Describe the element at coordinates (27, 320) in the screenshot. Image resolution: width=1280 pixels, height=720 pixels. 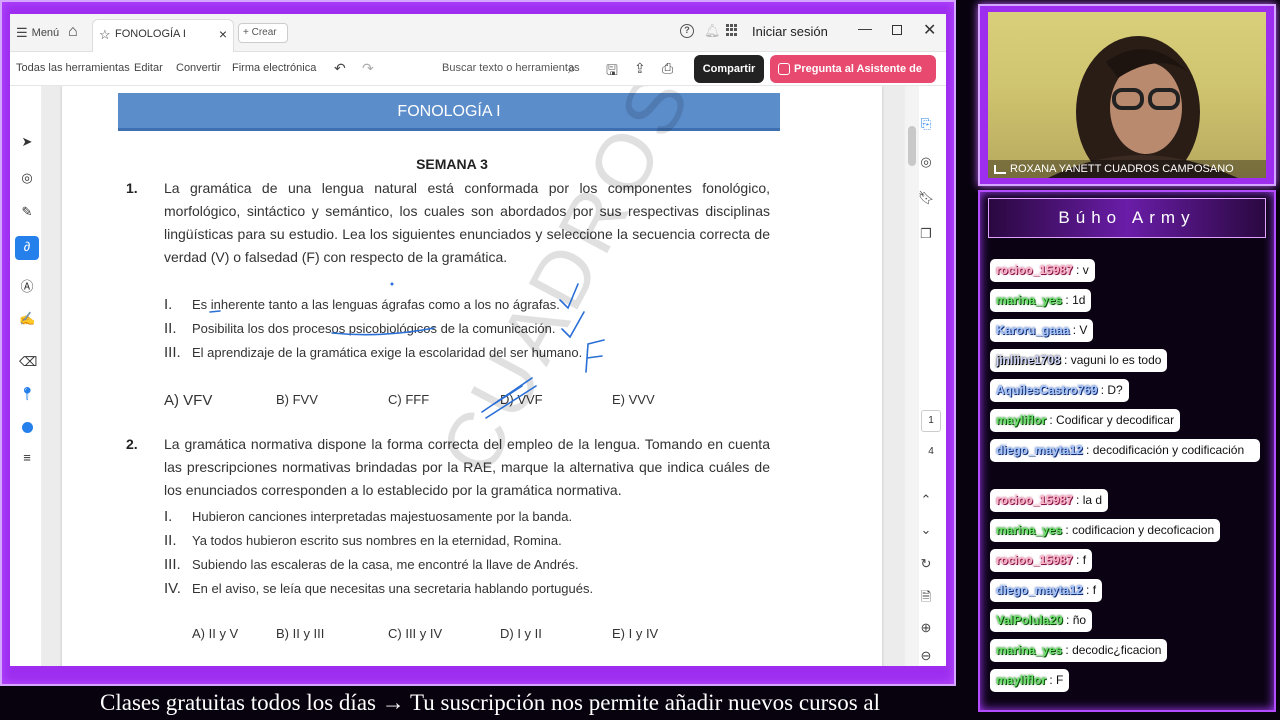
I see `stamp-icon: ✍` at that location.